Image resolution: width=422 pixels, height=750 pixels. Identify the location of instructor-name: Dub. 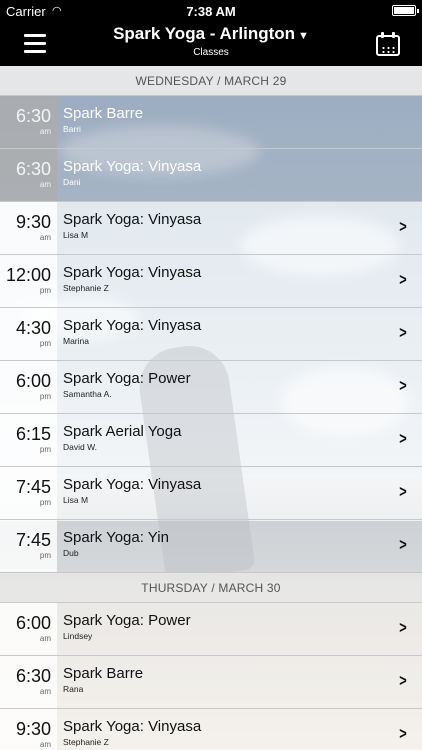
(71, 553).